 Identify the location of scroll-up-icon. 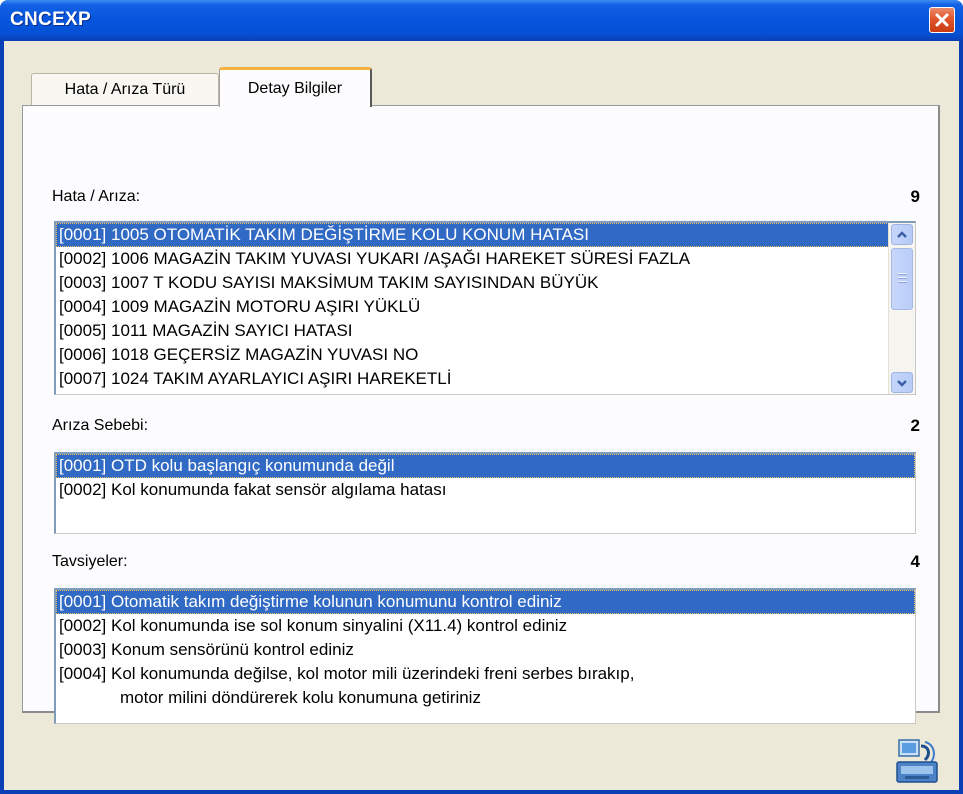
(902, 234).